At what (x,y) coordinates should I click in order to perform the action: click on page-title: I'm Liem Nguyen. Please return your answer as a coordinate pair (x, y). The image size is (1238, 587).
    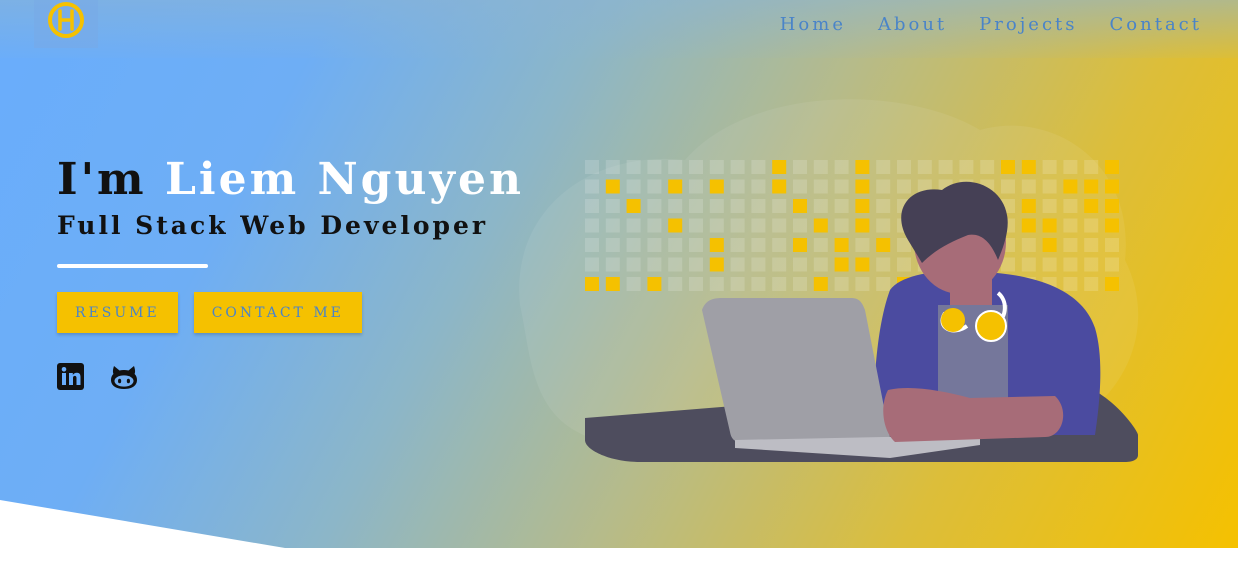
    Looking at the image, I should click on (290, 180).